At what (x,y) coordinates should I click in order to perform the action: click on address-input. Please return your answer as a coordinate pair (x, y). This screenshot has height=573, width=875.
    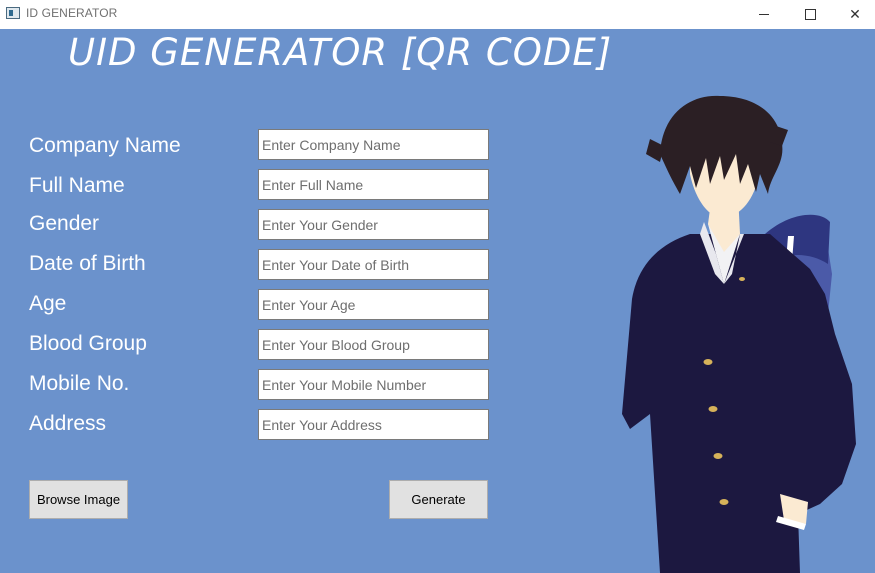
    Looking at the image, I should click on (373, 424).